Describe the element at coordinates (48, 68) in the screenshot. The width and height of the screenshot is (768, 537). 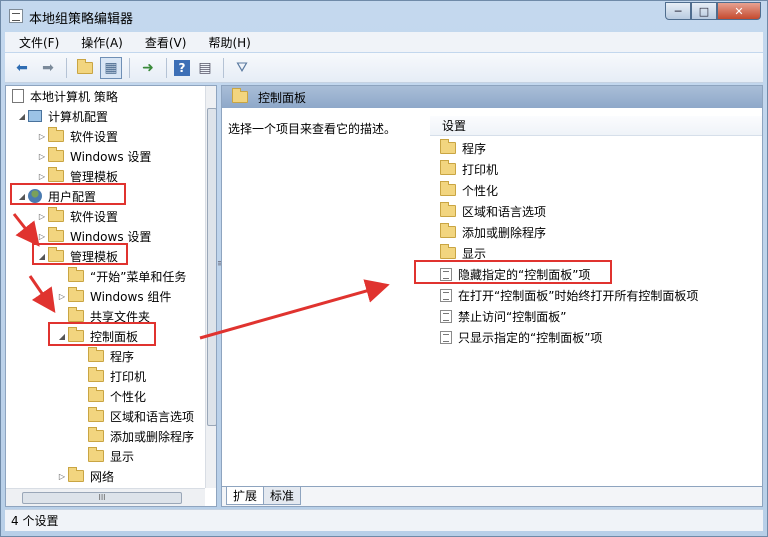
I see `forward-icon: ➡` at that location.